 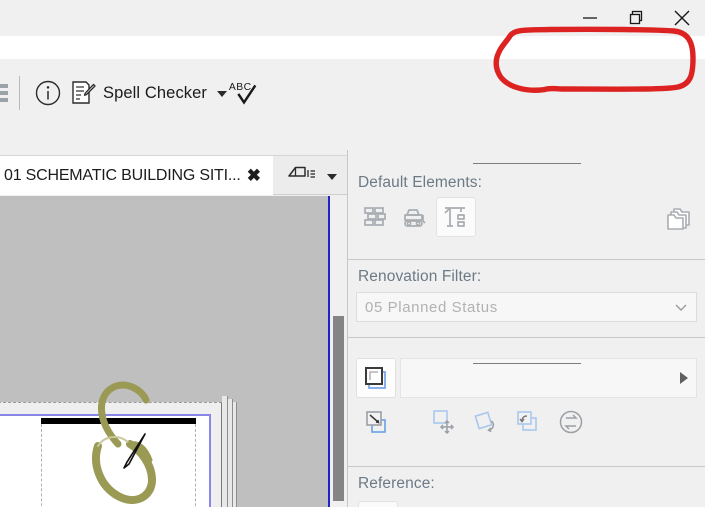 I want to click on crane-icon, so click(x=454, y=217).